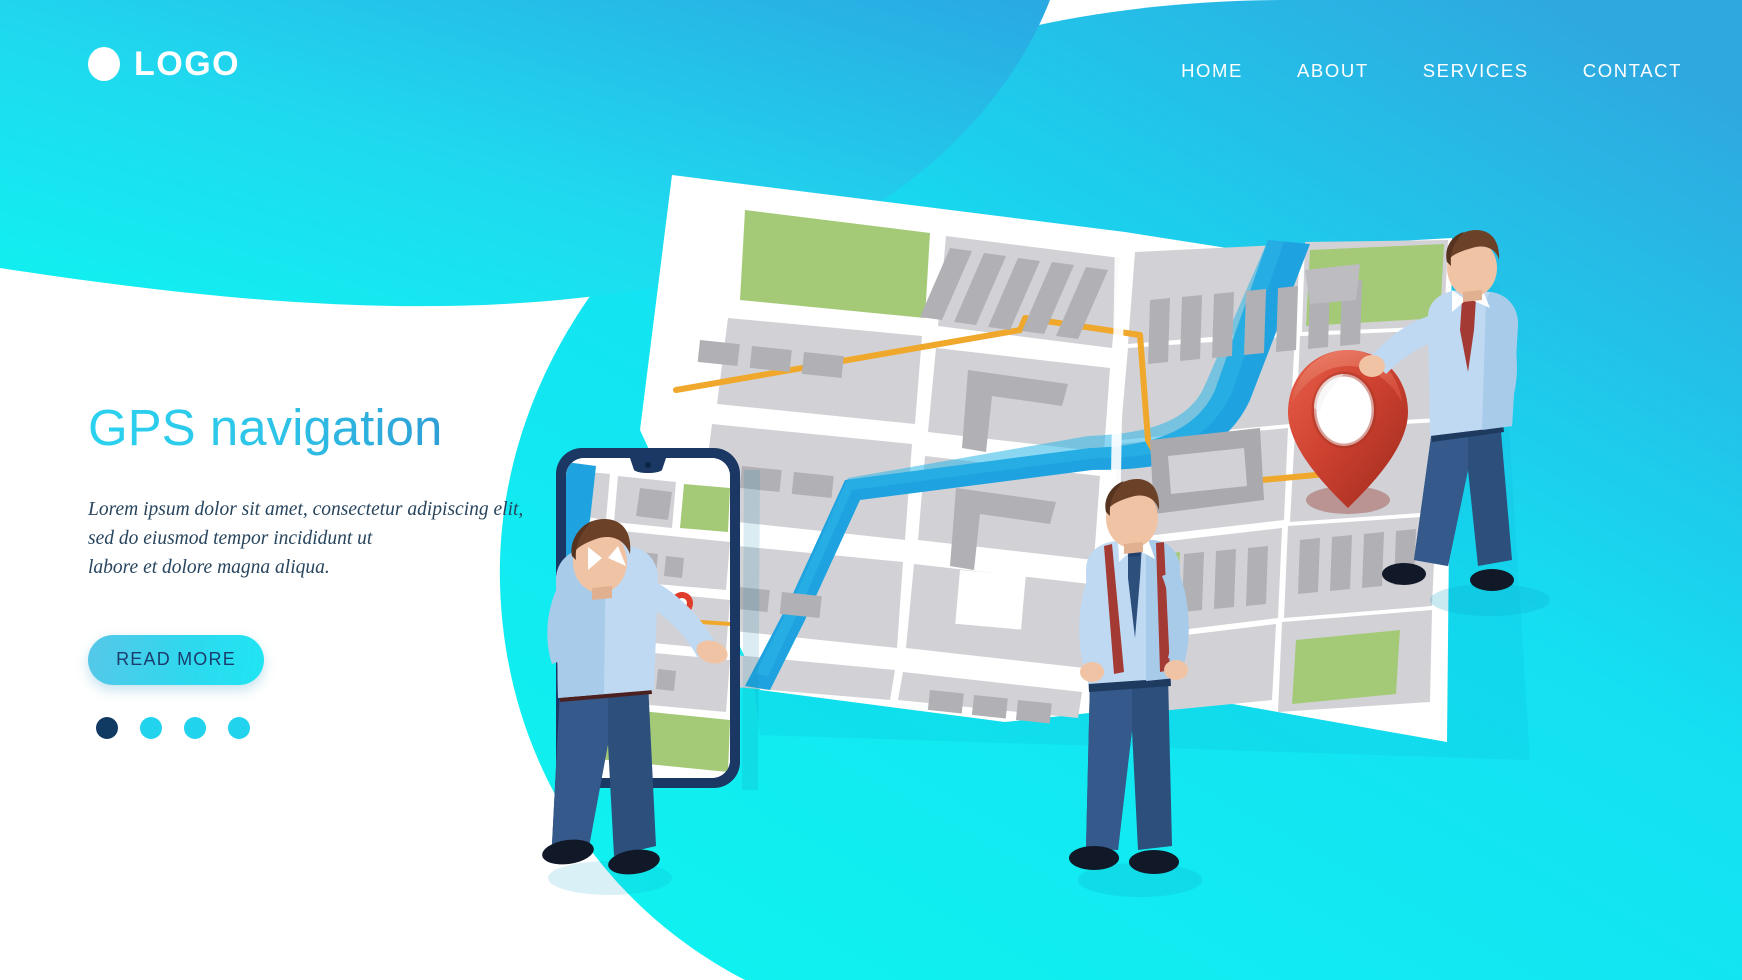 The image size is (1742, 980). I want to click on map-park, so click(1346, 667).